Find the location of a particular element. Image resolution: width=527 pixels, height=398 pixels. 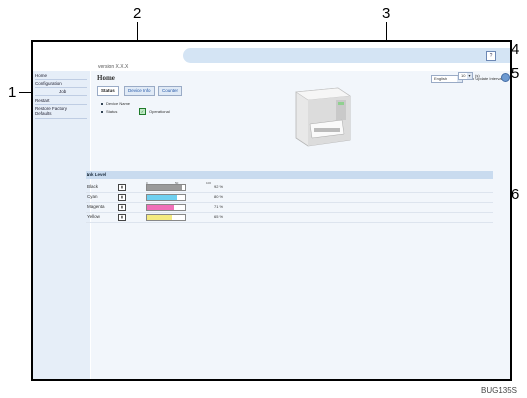

header-bar: version X.X.X ? is located at coordinates (271, 56).